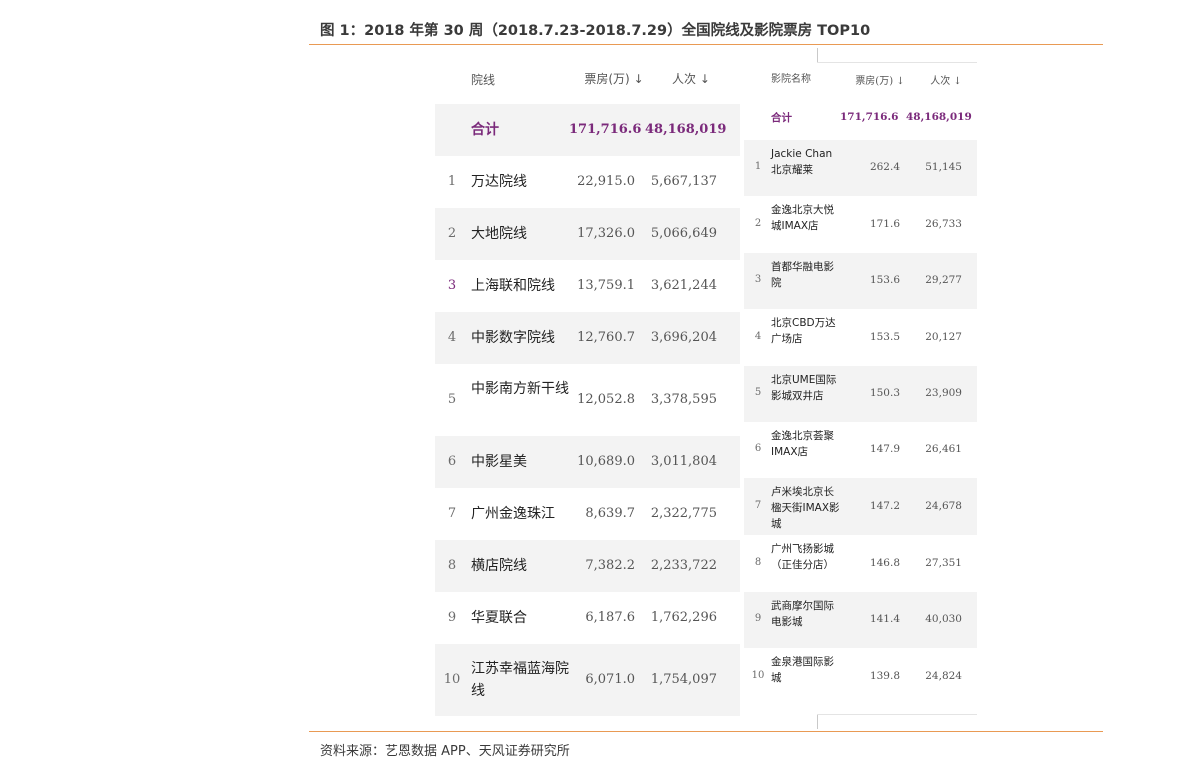  I want to click on name-cell: 横店院线, so click(499, 566).